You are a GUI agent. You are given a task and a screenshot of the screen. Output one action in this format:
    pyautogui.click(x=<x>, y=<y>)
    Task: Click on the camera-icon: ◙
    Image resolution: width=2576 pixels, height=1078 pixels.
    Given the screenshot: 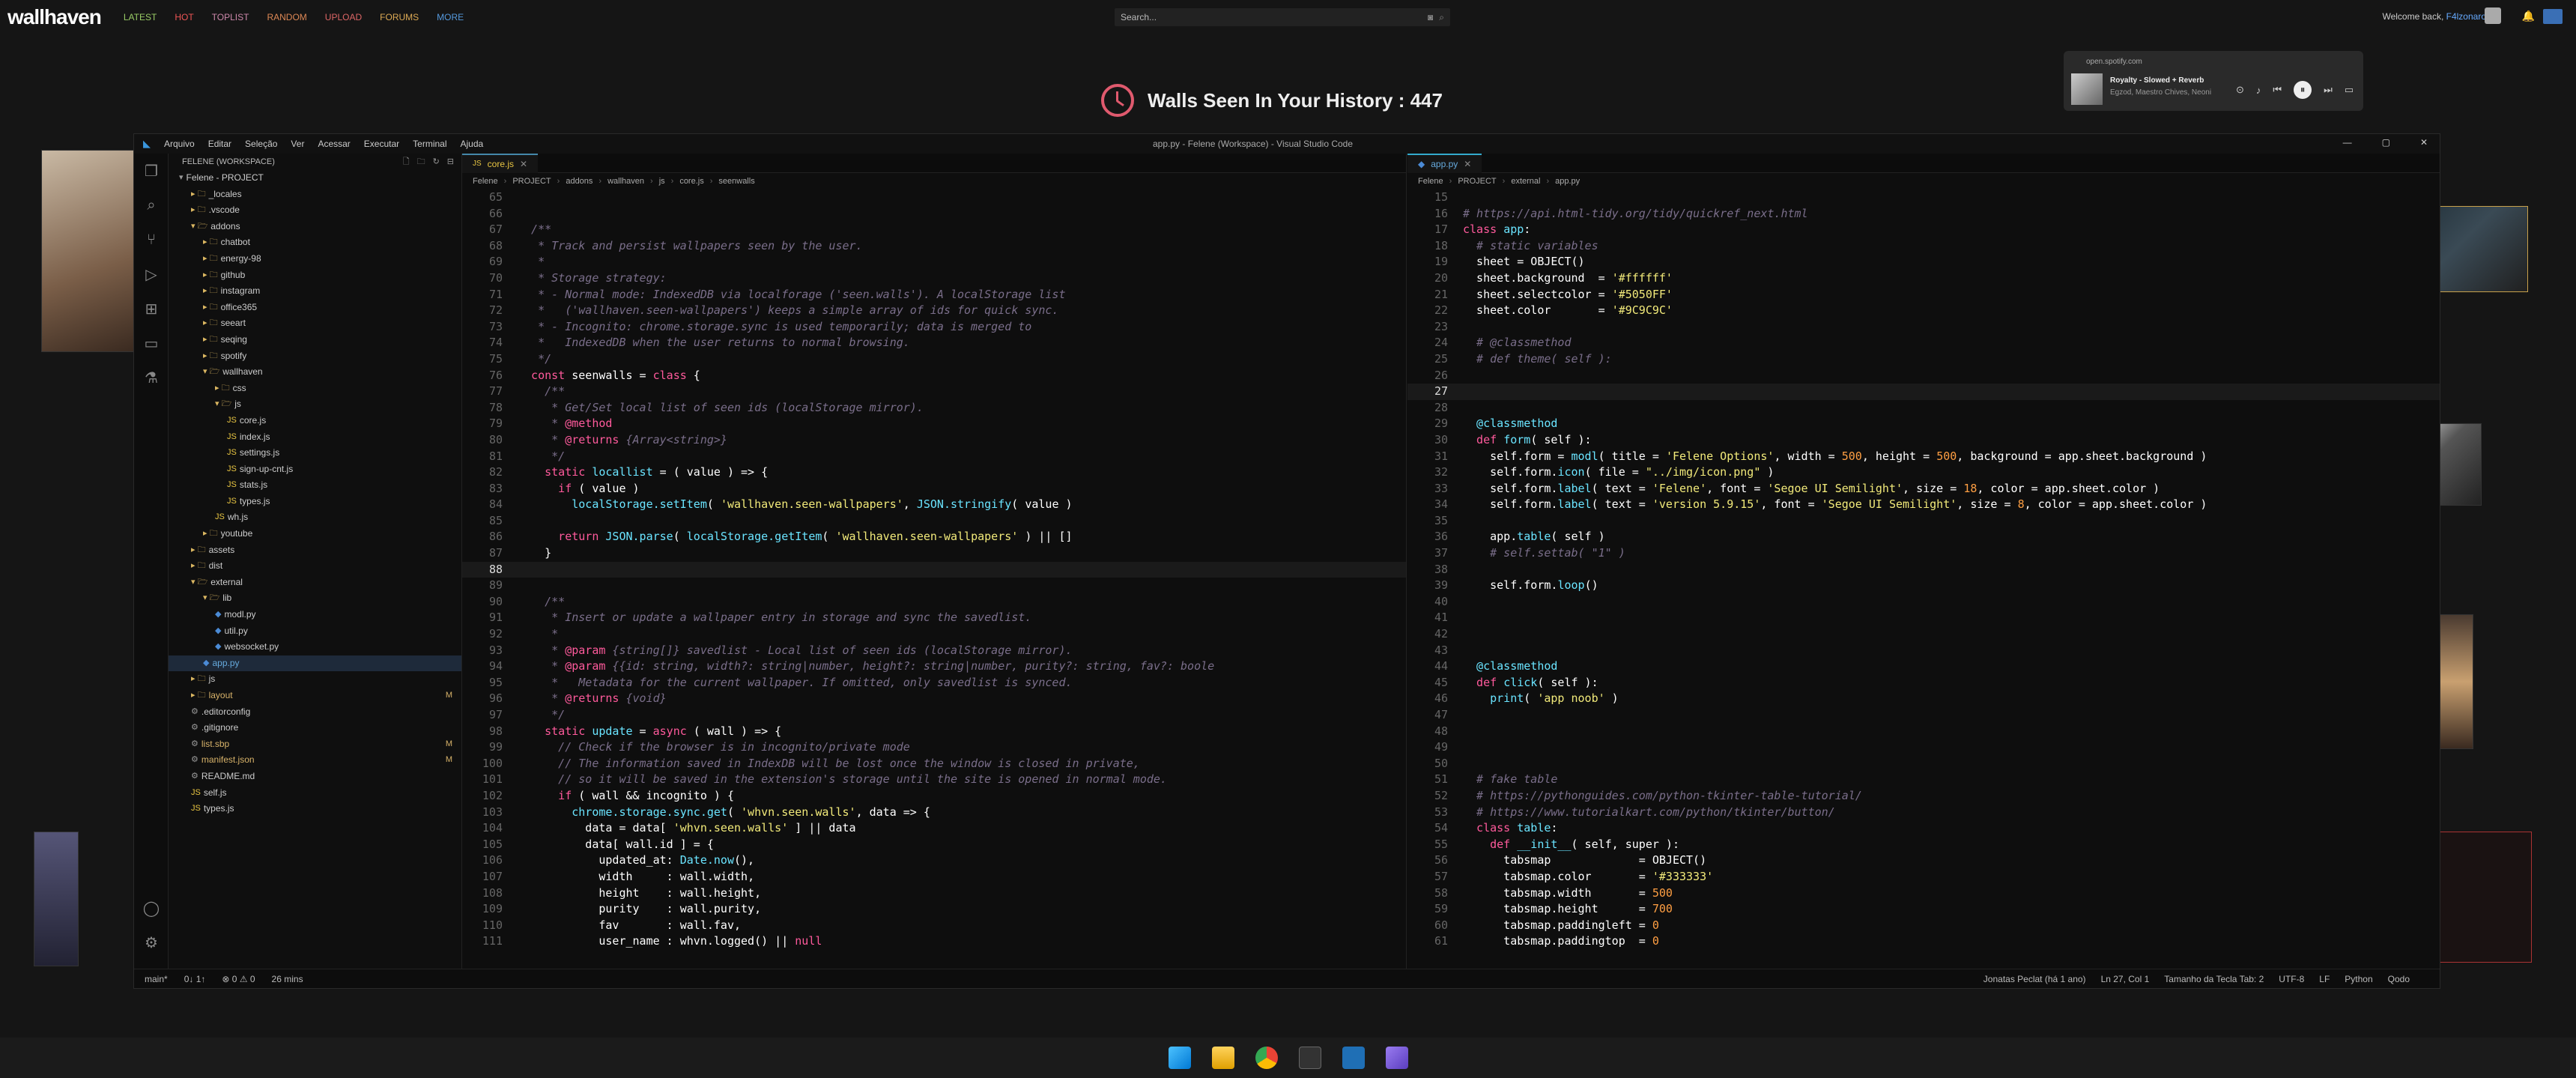 What is the action you would take?
    pyautogui.click(x=1430, y=17)
    